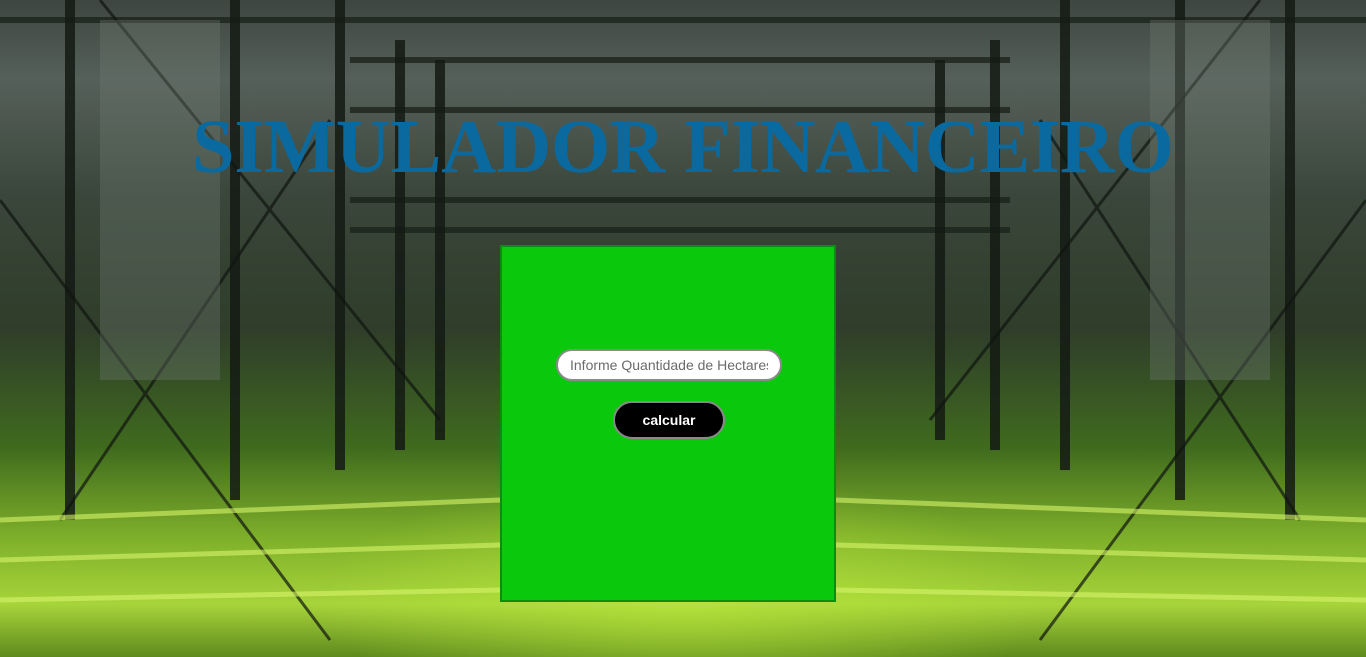 Image resolution: width=1366 pixels, height=657 pixels. I want to click on page-title: SIMULADOR FINANCEIRO, so click(683, 147).